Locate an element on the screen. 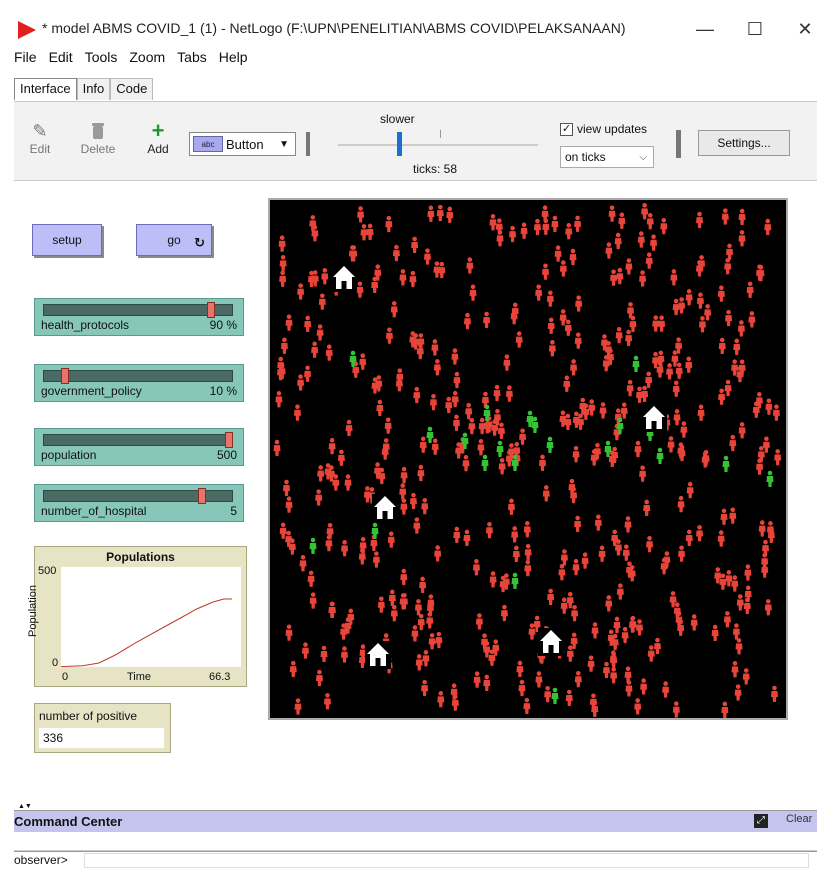  command-input-row: observer> is located at coordinates (415, 860).